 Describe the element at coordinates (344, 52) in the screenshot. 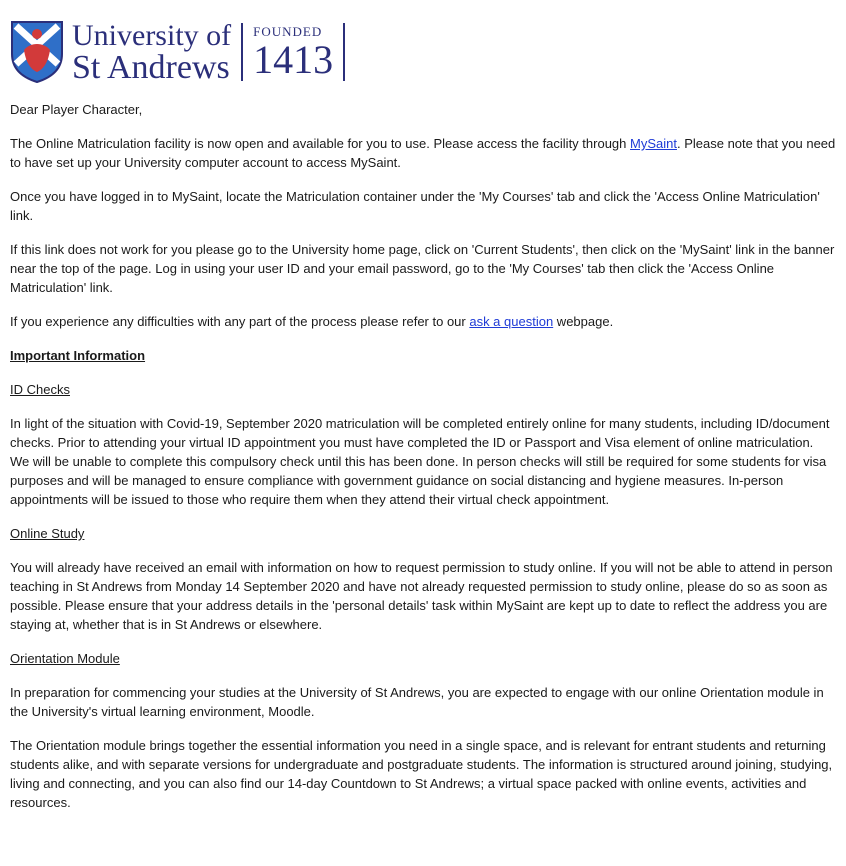

I see `logo-divider-right` at that location.